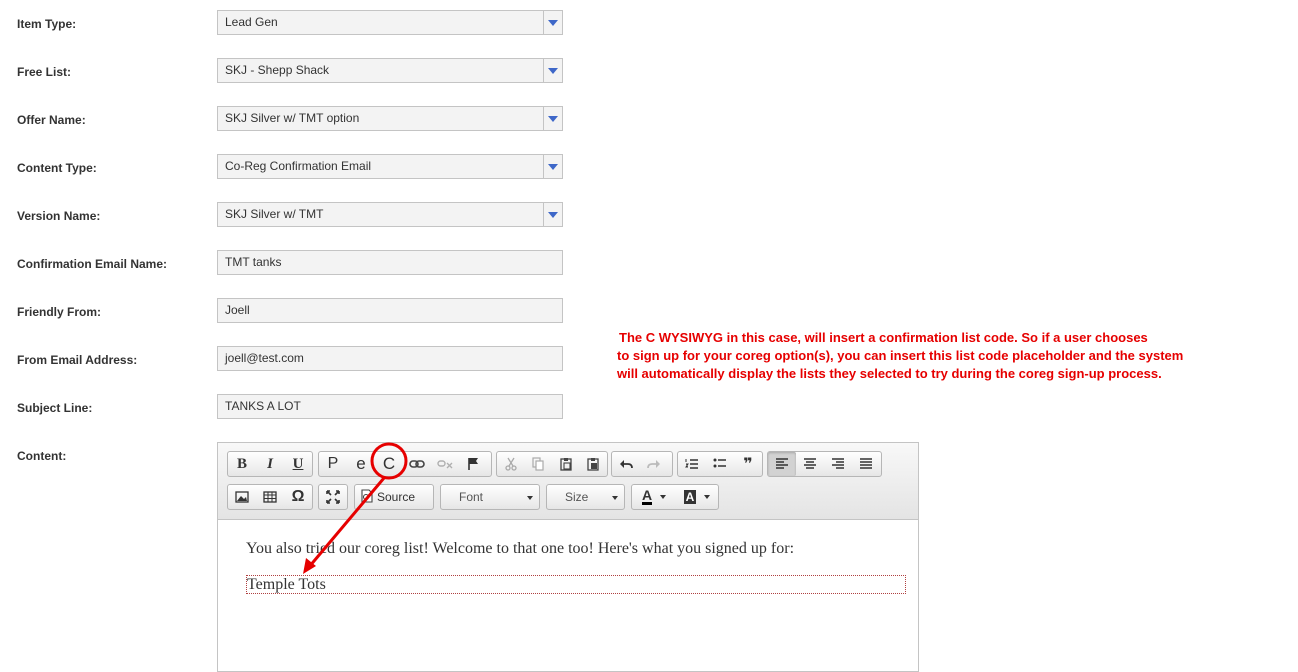  What do you see at coordinates (568, 481) in the screenshot?
I see `editor-toolbar: B I U P e C ❞ Ω Source Font Size A A` at bounding box center [568, 481].